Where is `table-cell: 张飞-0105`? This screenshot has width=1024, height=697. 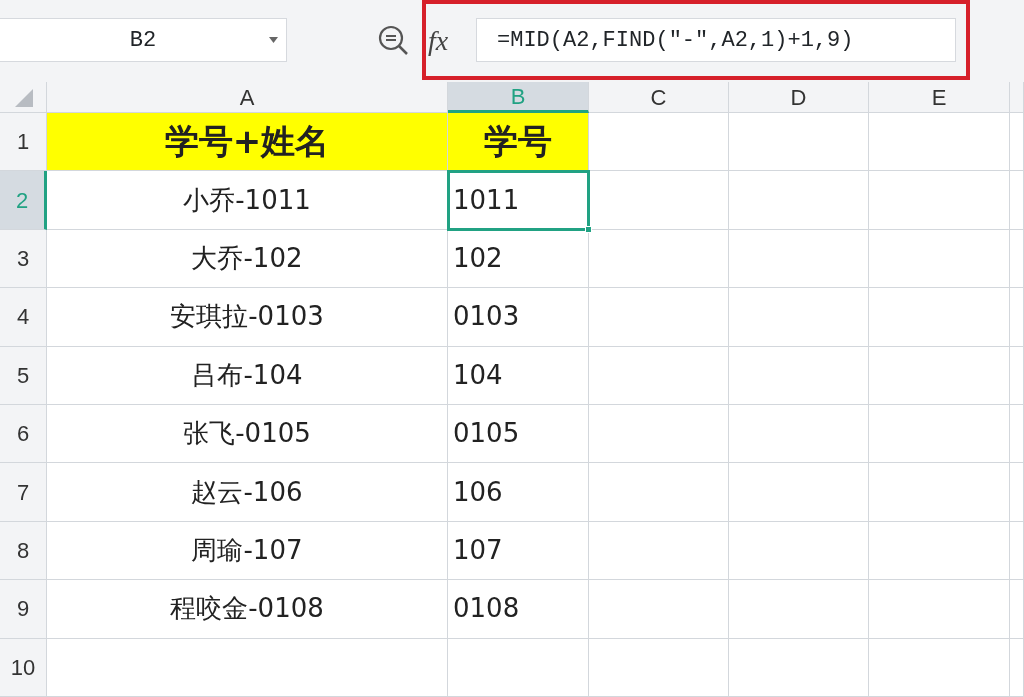
table-cell: 张飞-0105 is located at coordinates (247, 434).